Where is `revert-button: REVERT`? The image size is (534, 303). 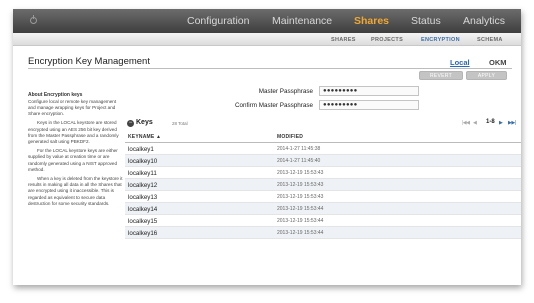
revert-button: REVERT is located at coordinates (441, 75).